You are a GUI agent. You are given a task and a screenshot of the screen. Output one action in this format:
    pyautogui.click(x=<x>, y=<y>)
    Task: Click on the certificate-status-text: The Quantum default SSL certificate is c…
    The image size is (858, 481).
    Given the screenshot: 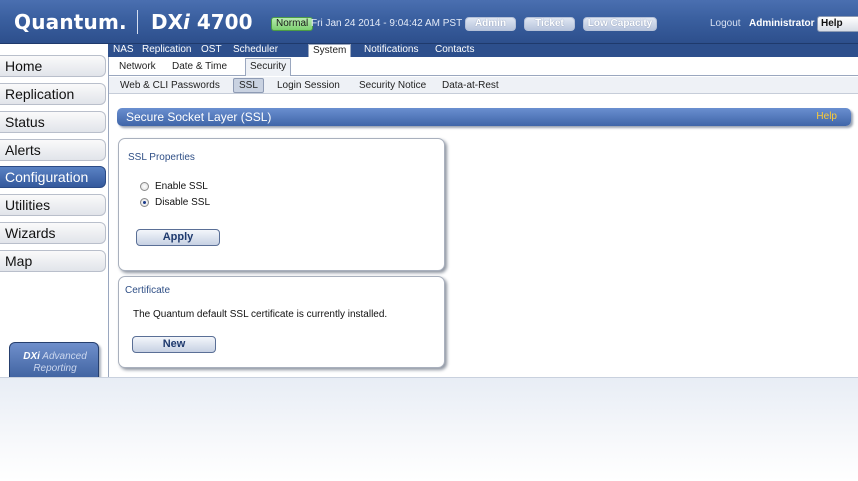 What is the action you would take?
    pyautogui.click(x=260, y=314)
    